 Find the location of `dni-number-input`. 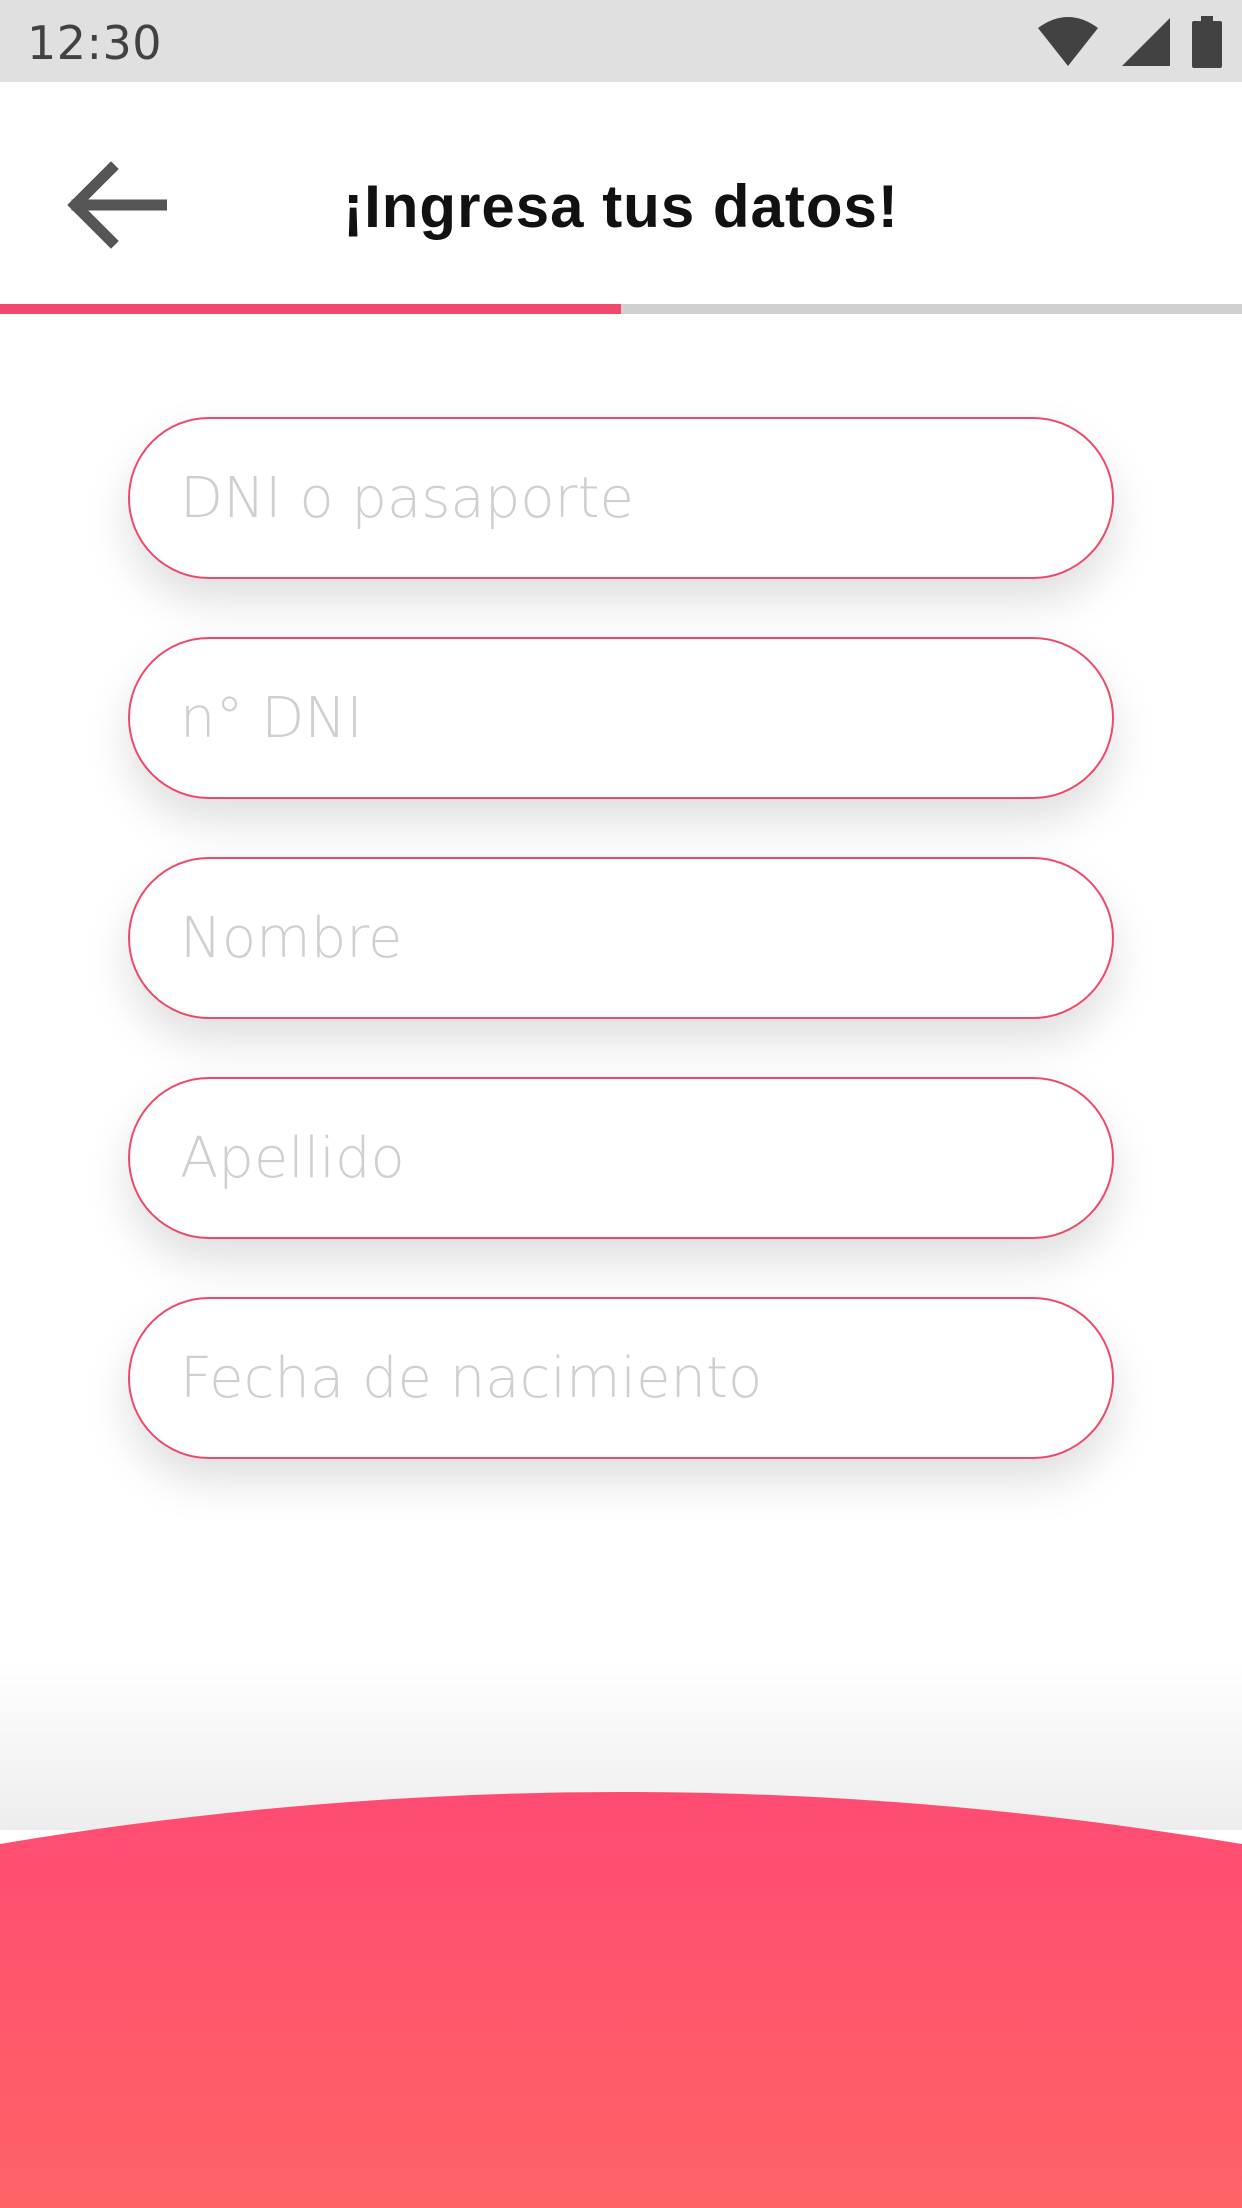

dni-number-input is located at coordinates (621, 718).